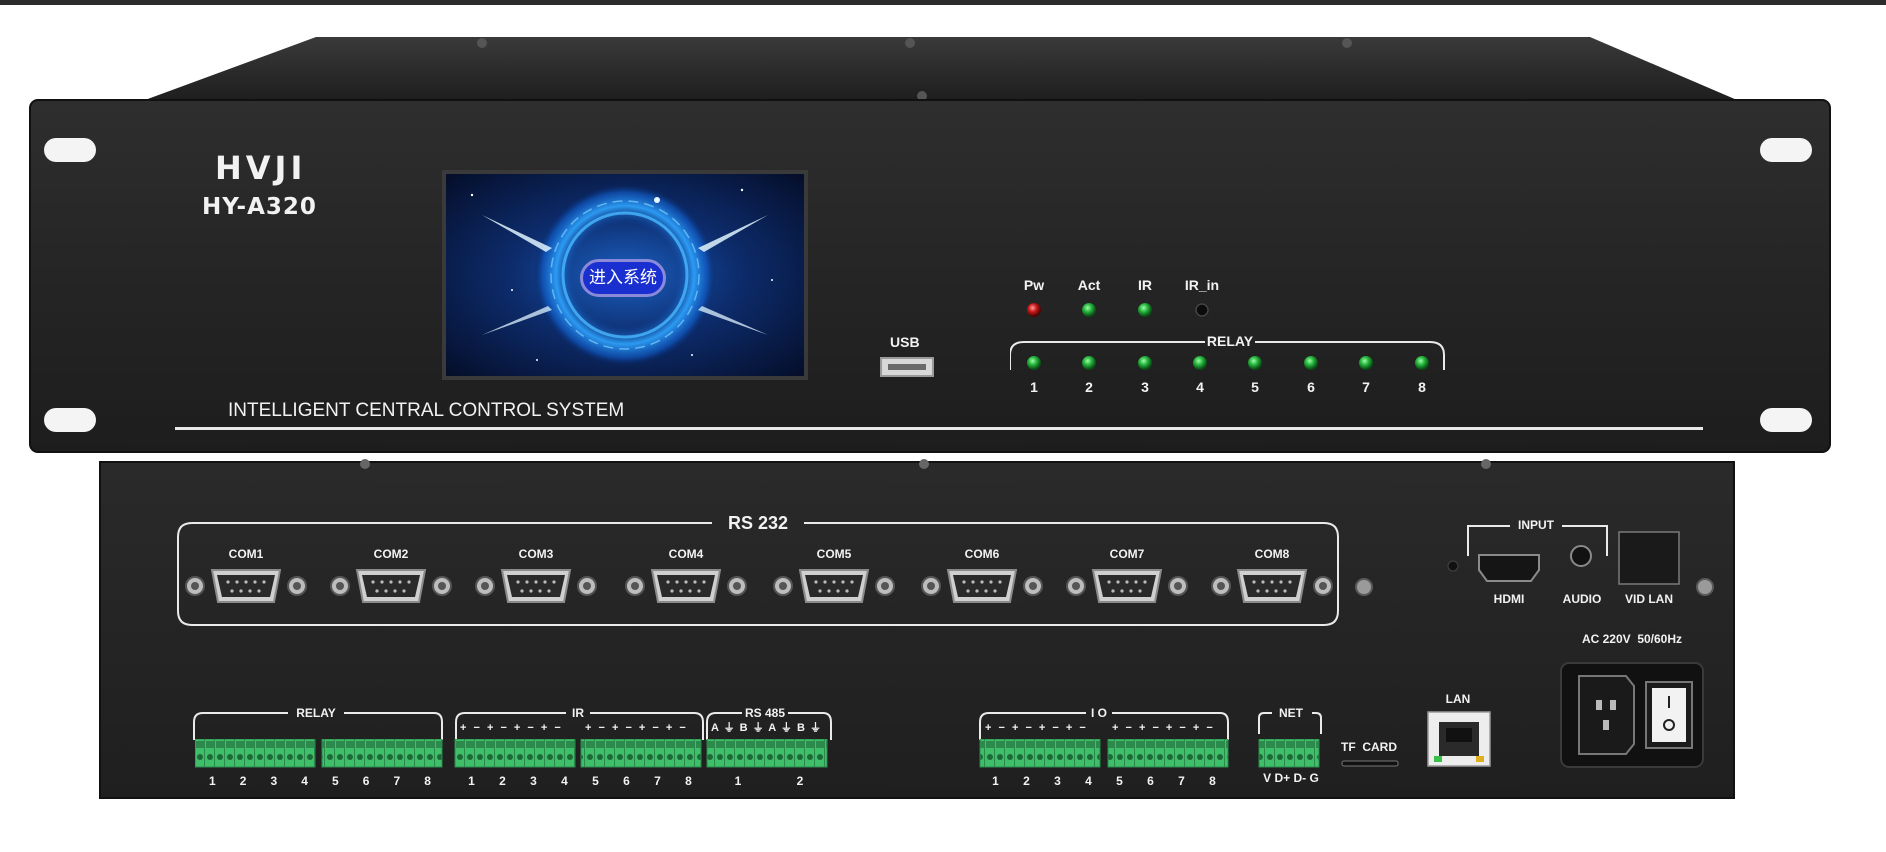 The height and width of the screenshot is (852, 1886). What do you see at coordinates (511, 728) in the screenshot?
I see `ir-sign-row: + − + − + − + −` at bounding box center [511, 728].